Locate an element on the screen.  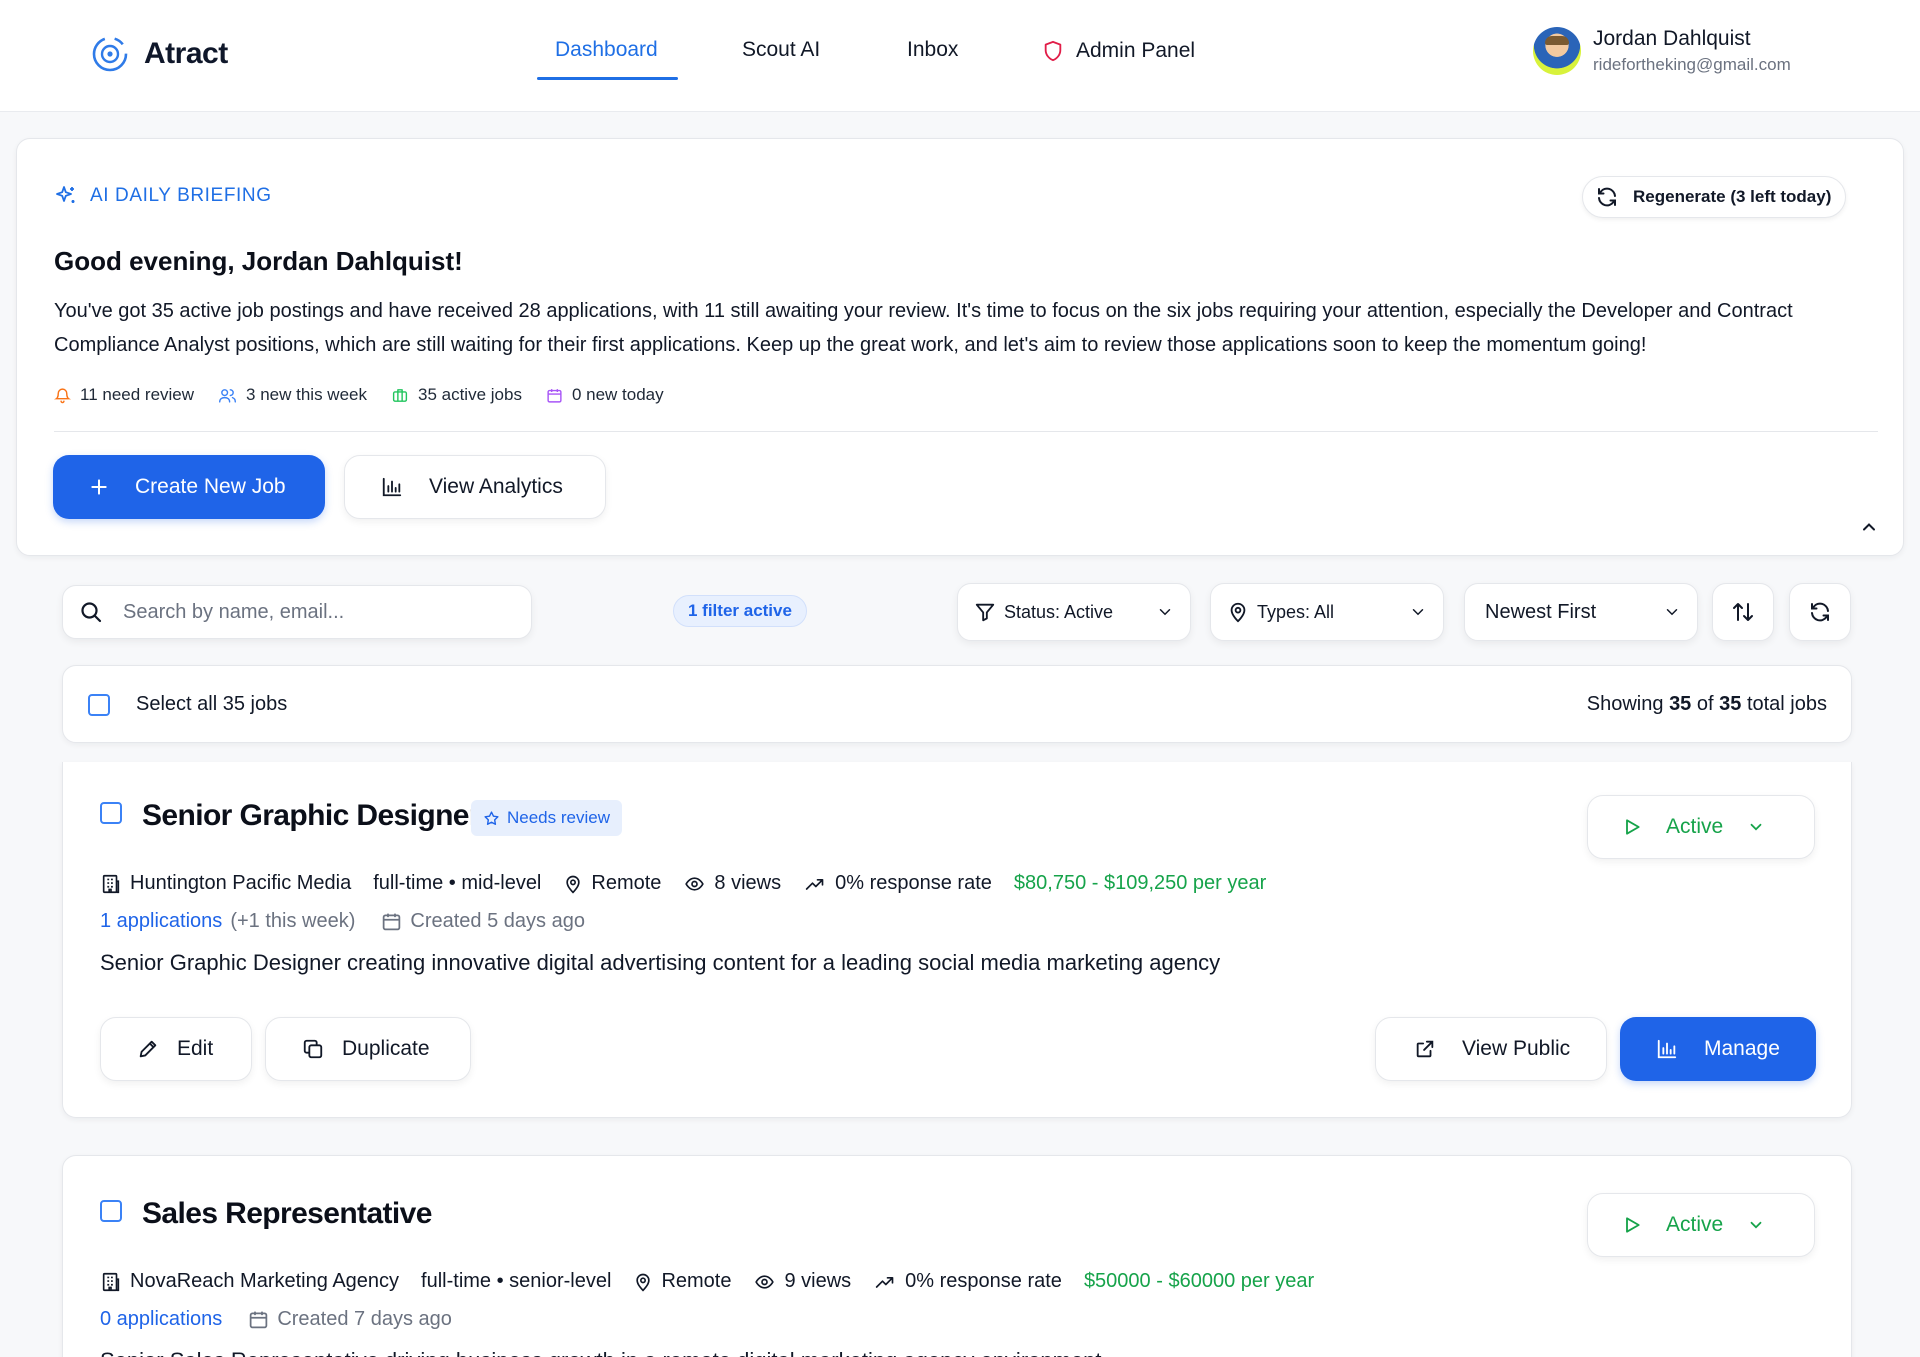
search-box is located at coordinates (297, 612).